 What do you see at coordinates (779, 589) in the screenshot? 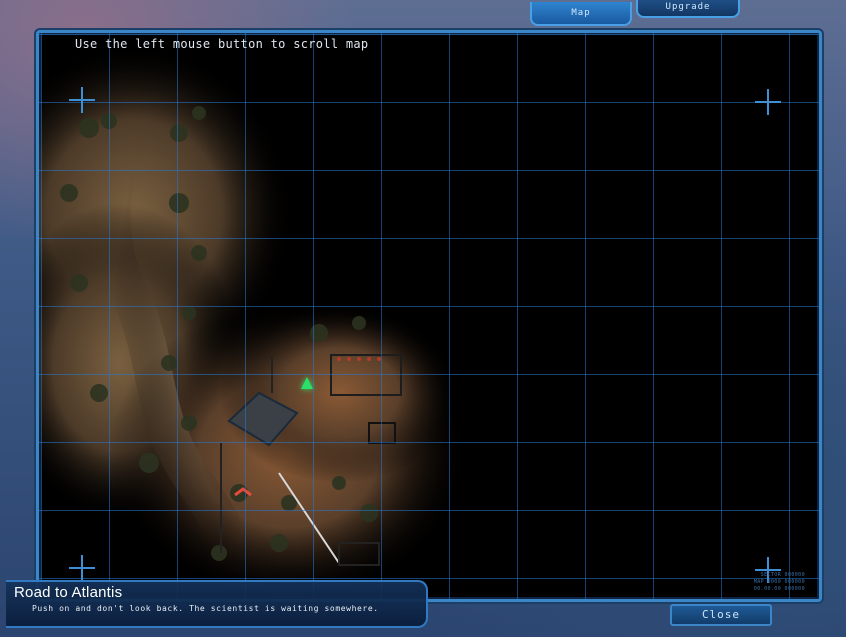
I see `sector-readout-line: 00.00.00 000000` at bounding box center [779, 589].